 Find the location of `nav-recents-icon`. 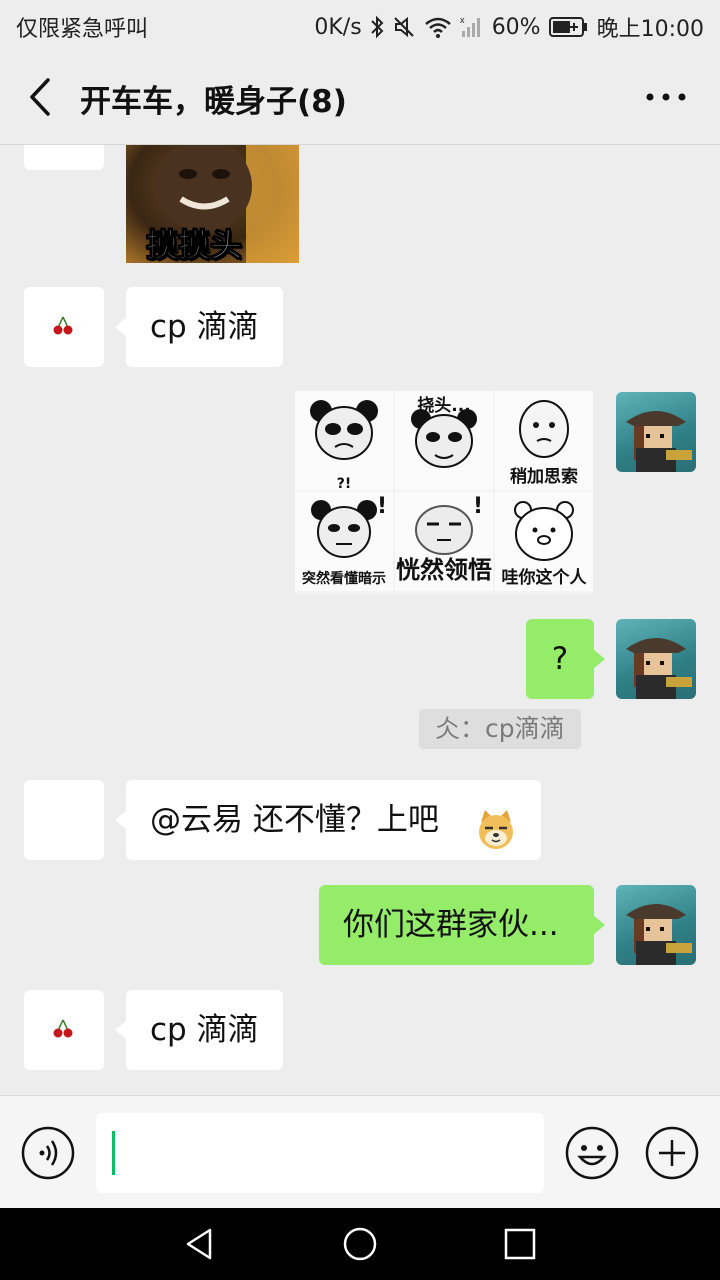

nav-recents-icon is located at coordinates (520, 1246).